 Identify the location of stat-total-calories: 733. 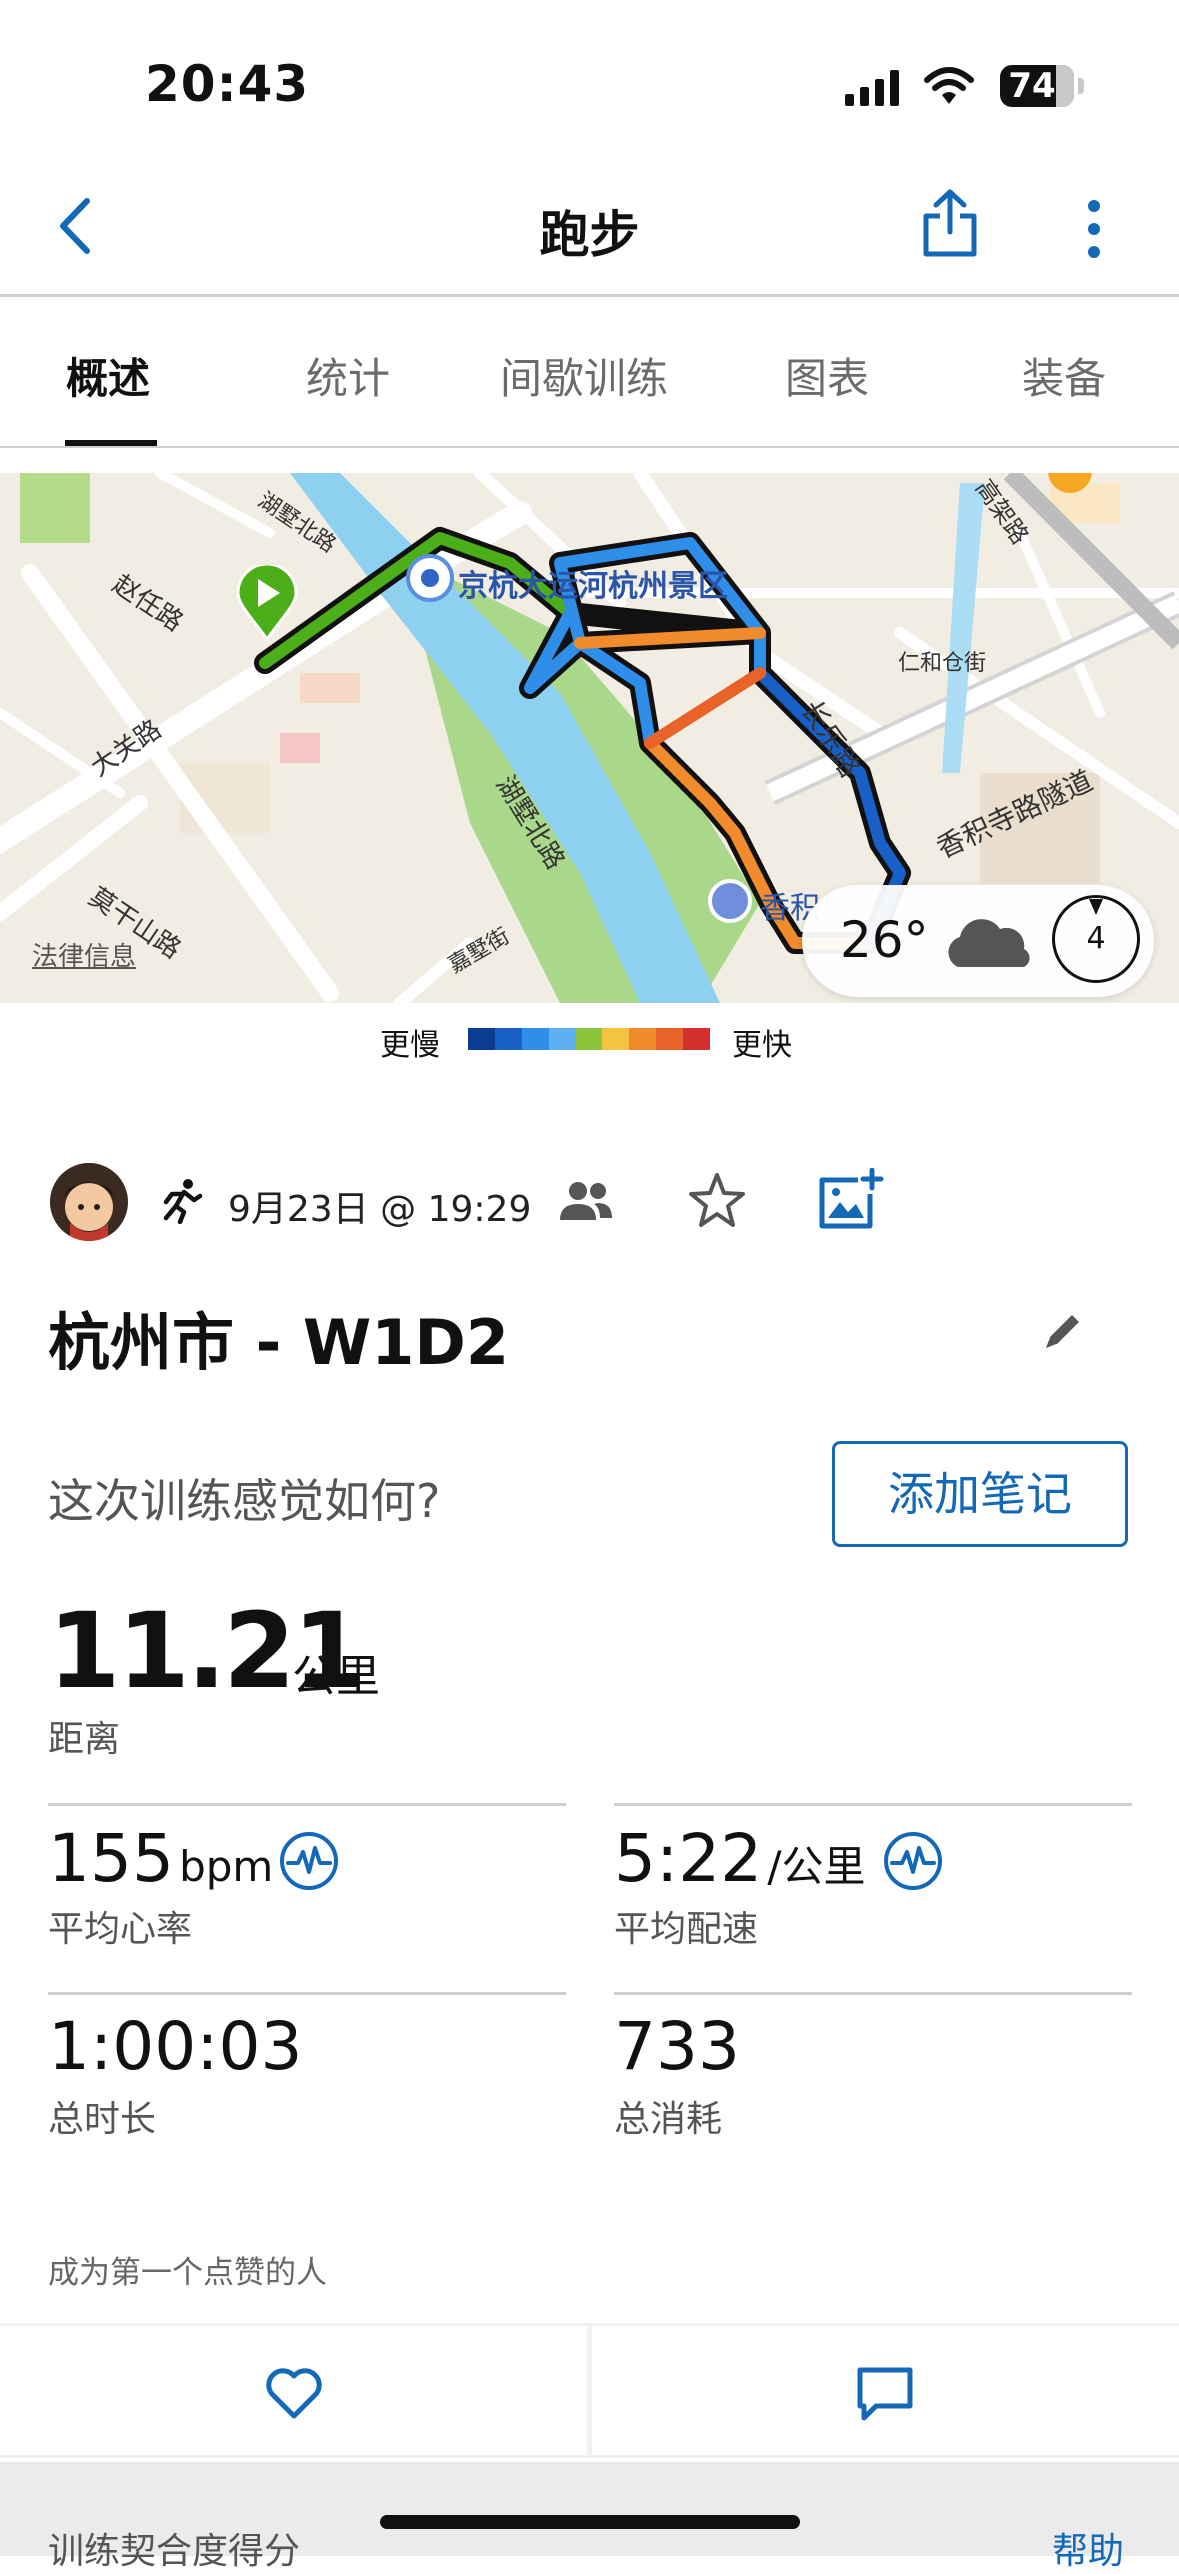
(677, 2046).